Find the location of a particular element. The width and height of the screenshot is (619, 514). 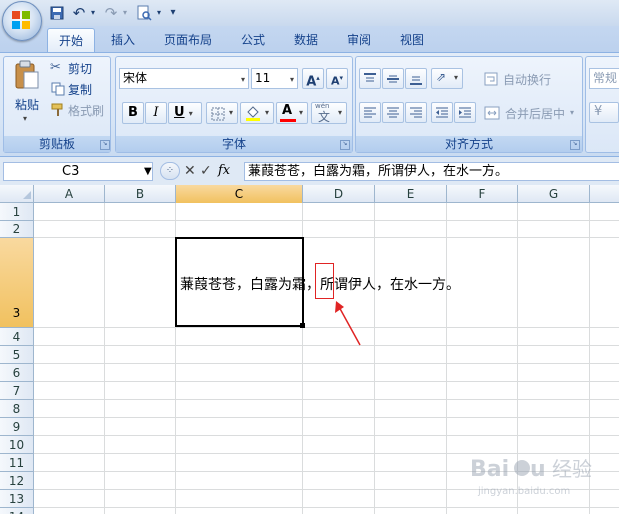

row-header: 2 is located at coordinates (17, 229).